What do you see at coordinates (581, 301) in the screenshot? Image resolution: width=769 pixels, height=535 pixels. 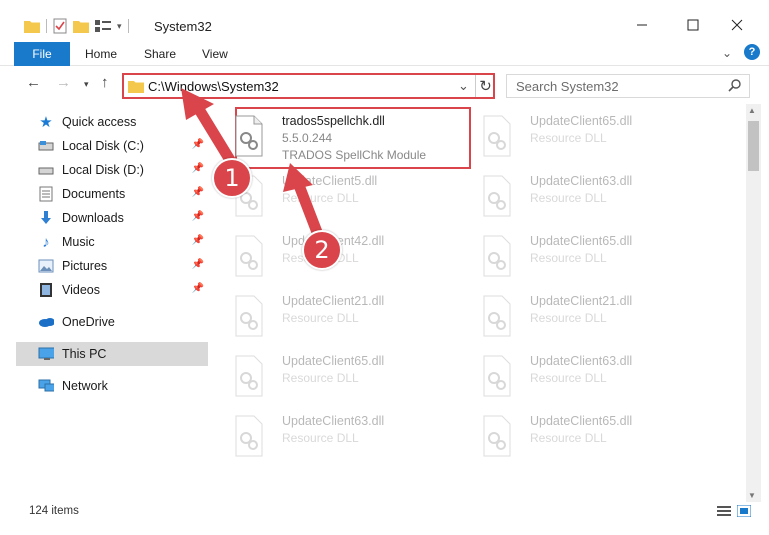 I see `file-name: UpdateClient21.dll` at bounding box center [581, 301].